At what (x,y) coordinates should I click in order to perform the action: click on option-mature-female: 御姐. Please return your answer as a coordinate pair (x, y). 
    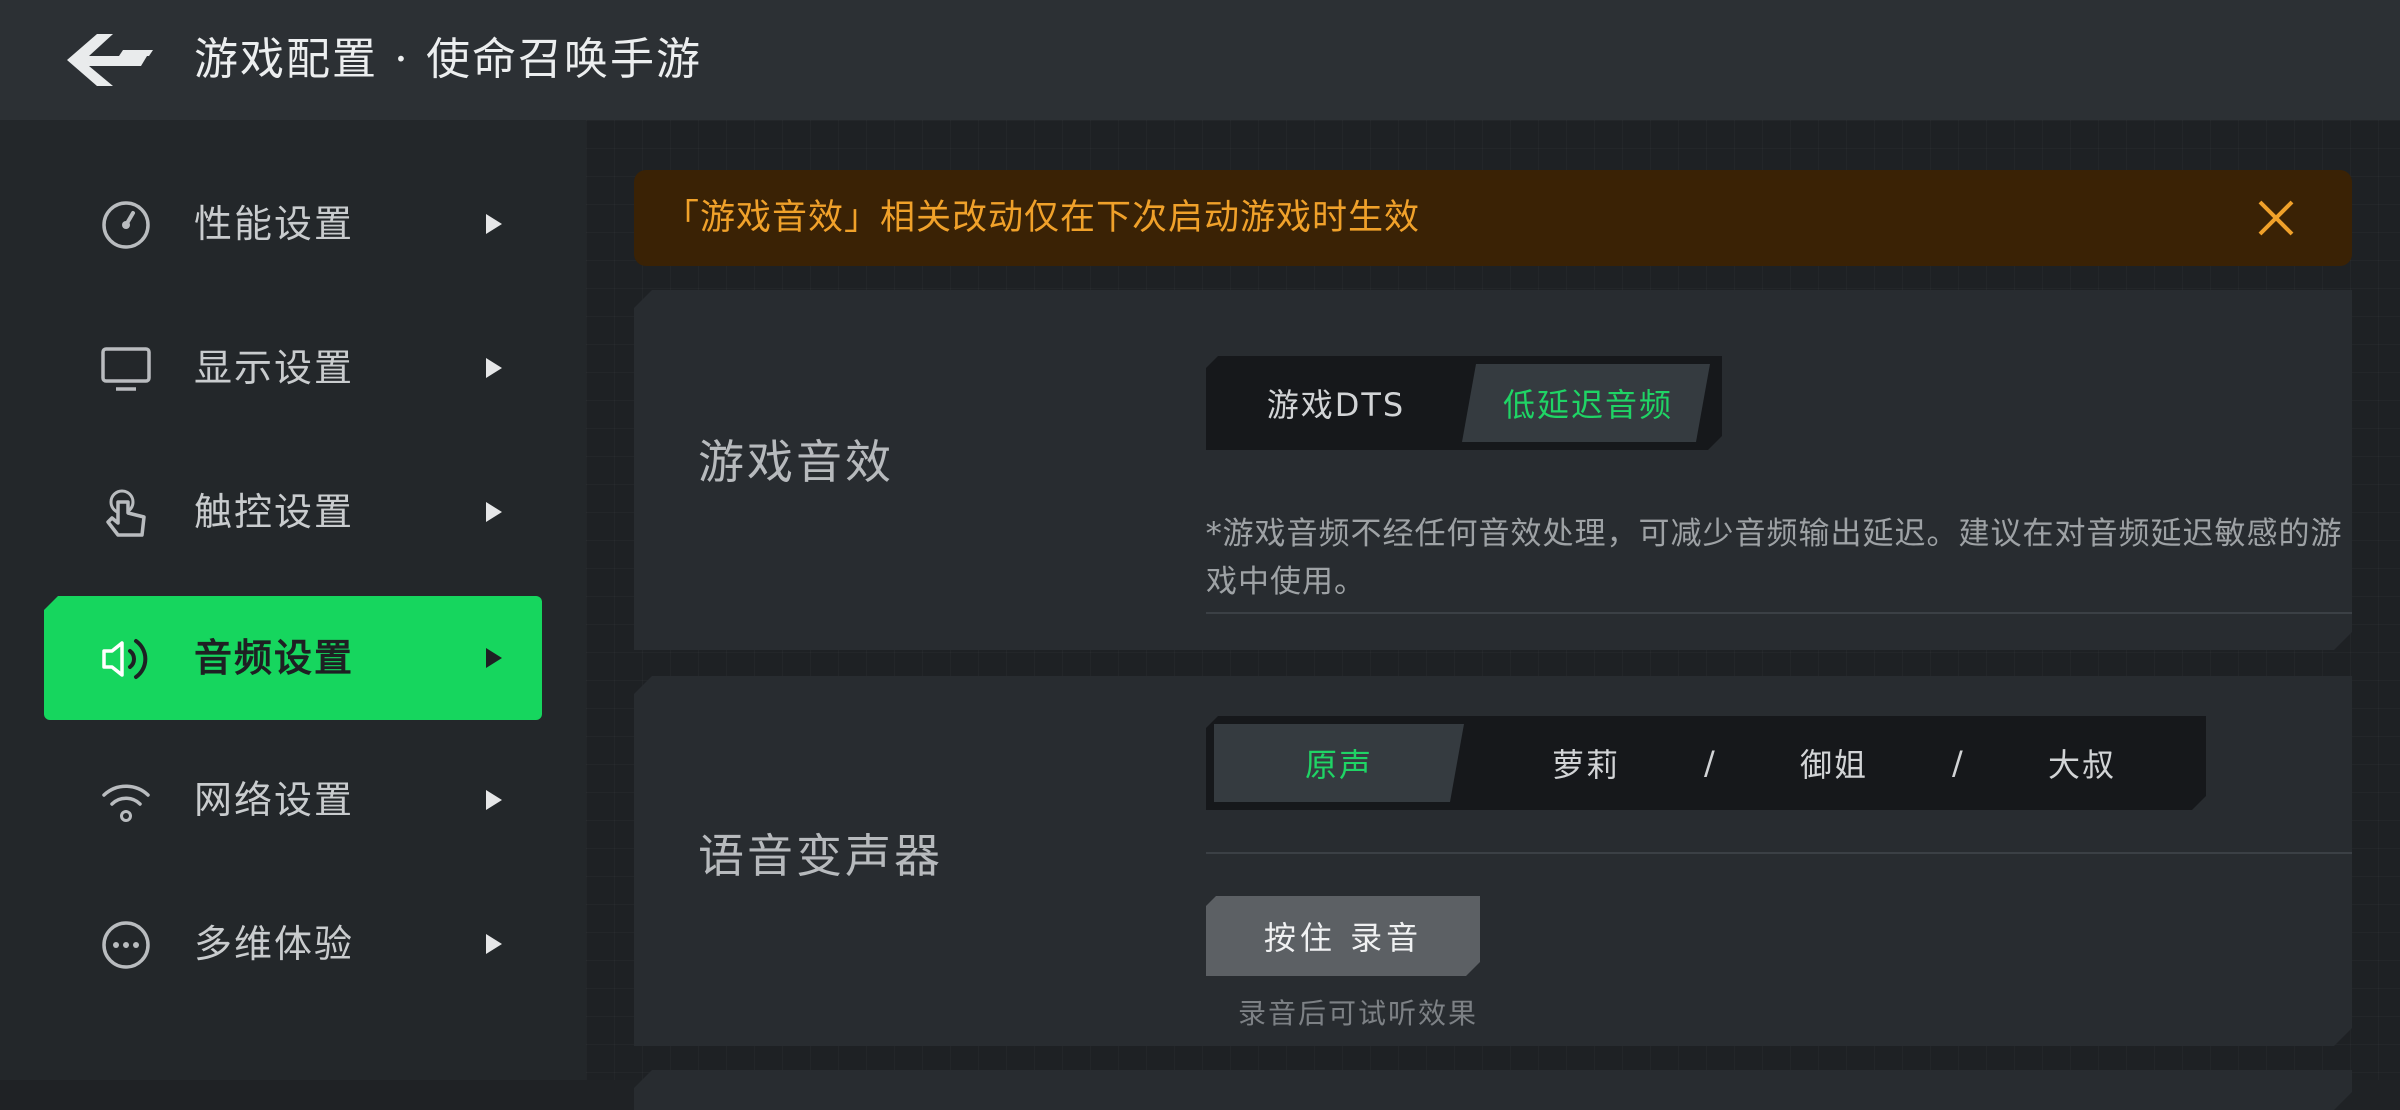
    Looking at the image, I should click on (1834, 763).